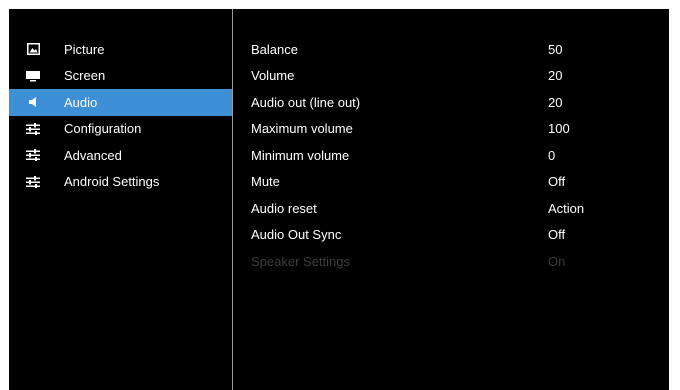 Image resolution: width=680 pixels, height=390 pixels. What do you see at coordinates (460, 49) in the screenshot?
I see `setting-balance: Balance 50` at bounding box center [460, 49].